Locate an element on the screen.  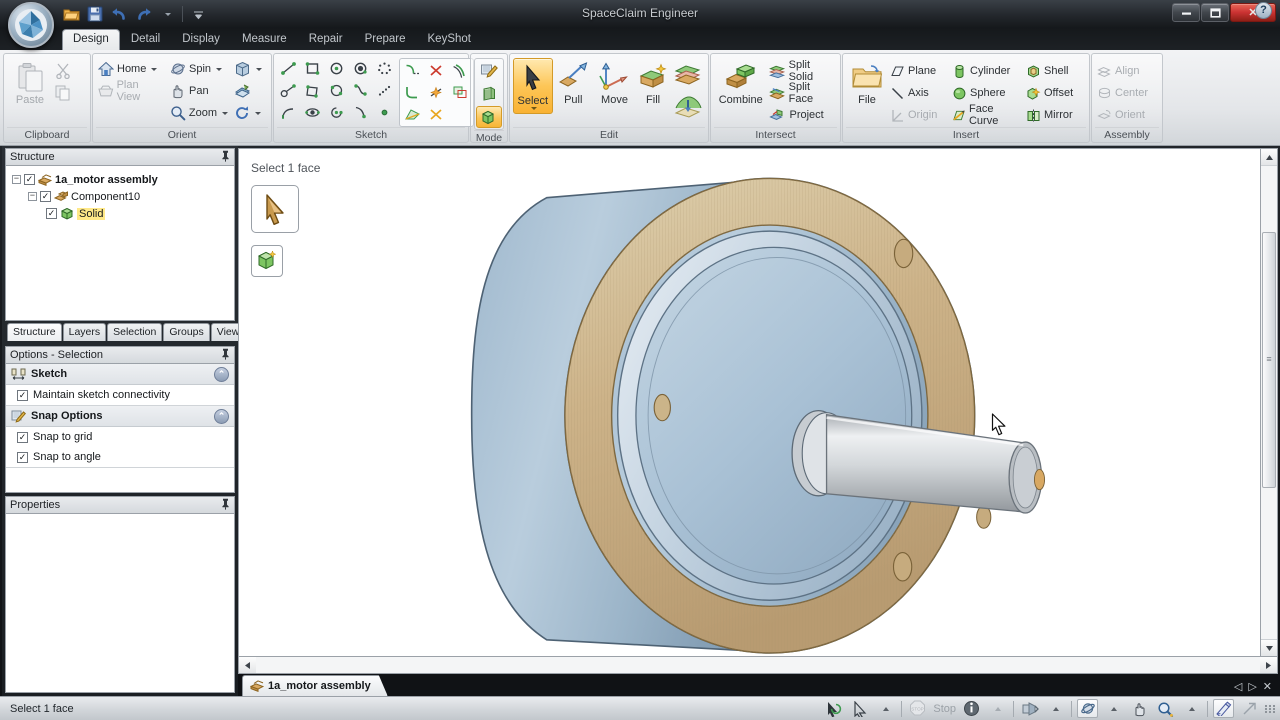
section-mode-button is located at coordinates (489, 94).